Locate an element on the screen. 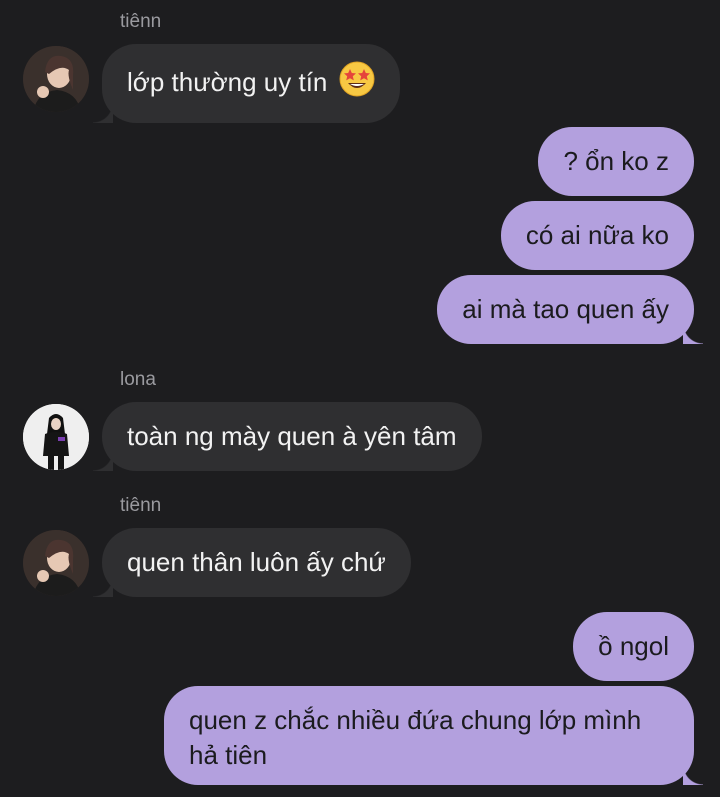 Image resolution: width=720 pixels, height=797 pixels. message-bubble-incoming: toàn ng mày quen à yên tâm is located at coordinates (287, 436).